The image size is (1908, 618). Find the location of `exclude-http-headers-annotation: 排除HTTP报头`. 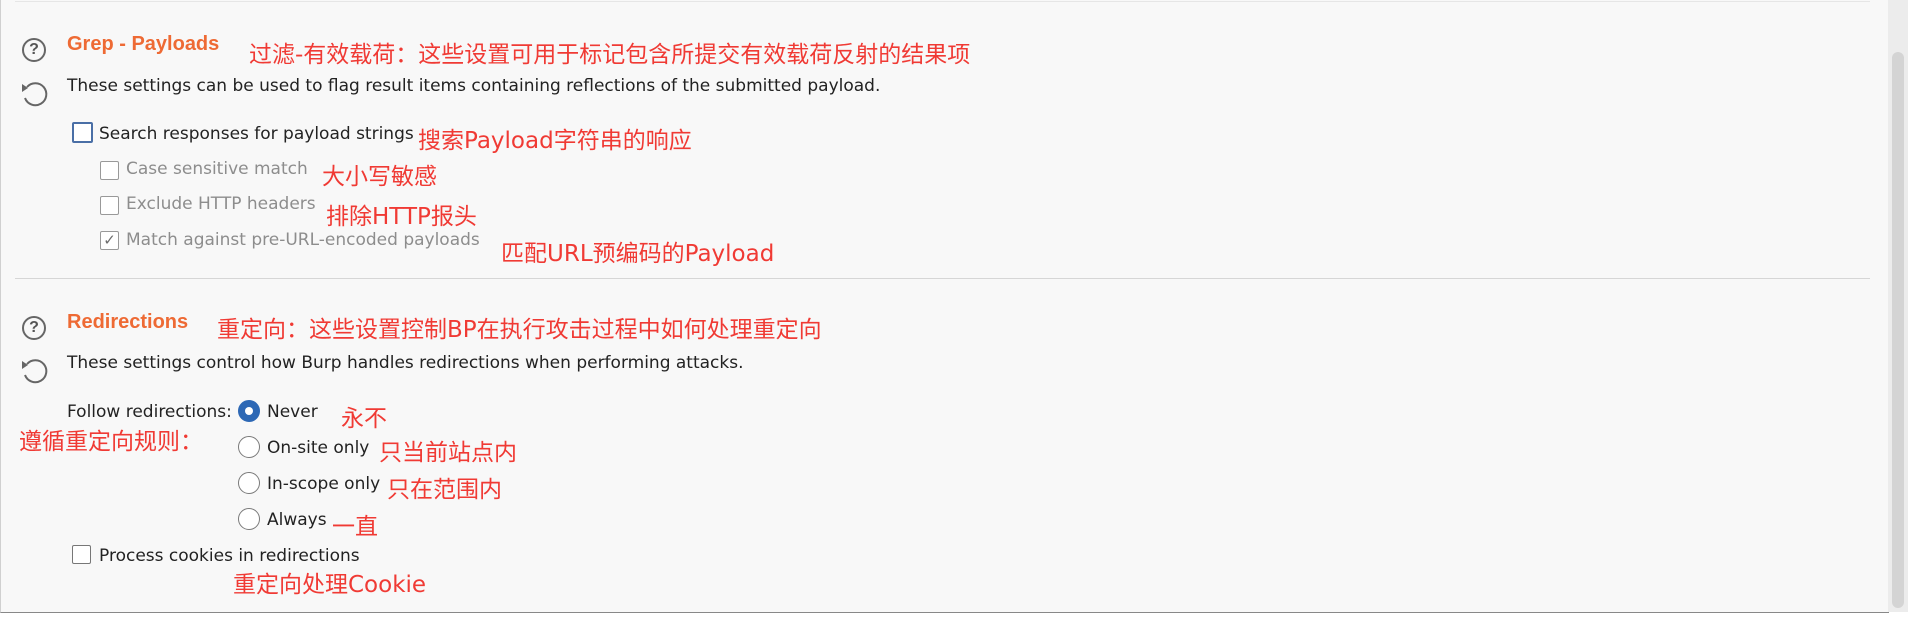

exclude-http-headers-annotation: 排除HTTP报头 is located at coordinates (401, 217).